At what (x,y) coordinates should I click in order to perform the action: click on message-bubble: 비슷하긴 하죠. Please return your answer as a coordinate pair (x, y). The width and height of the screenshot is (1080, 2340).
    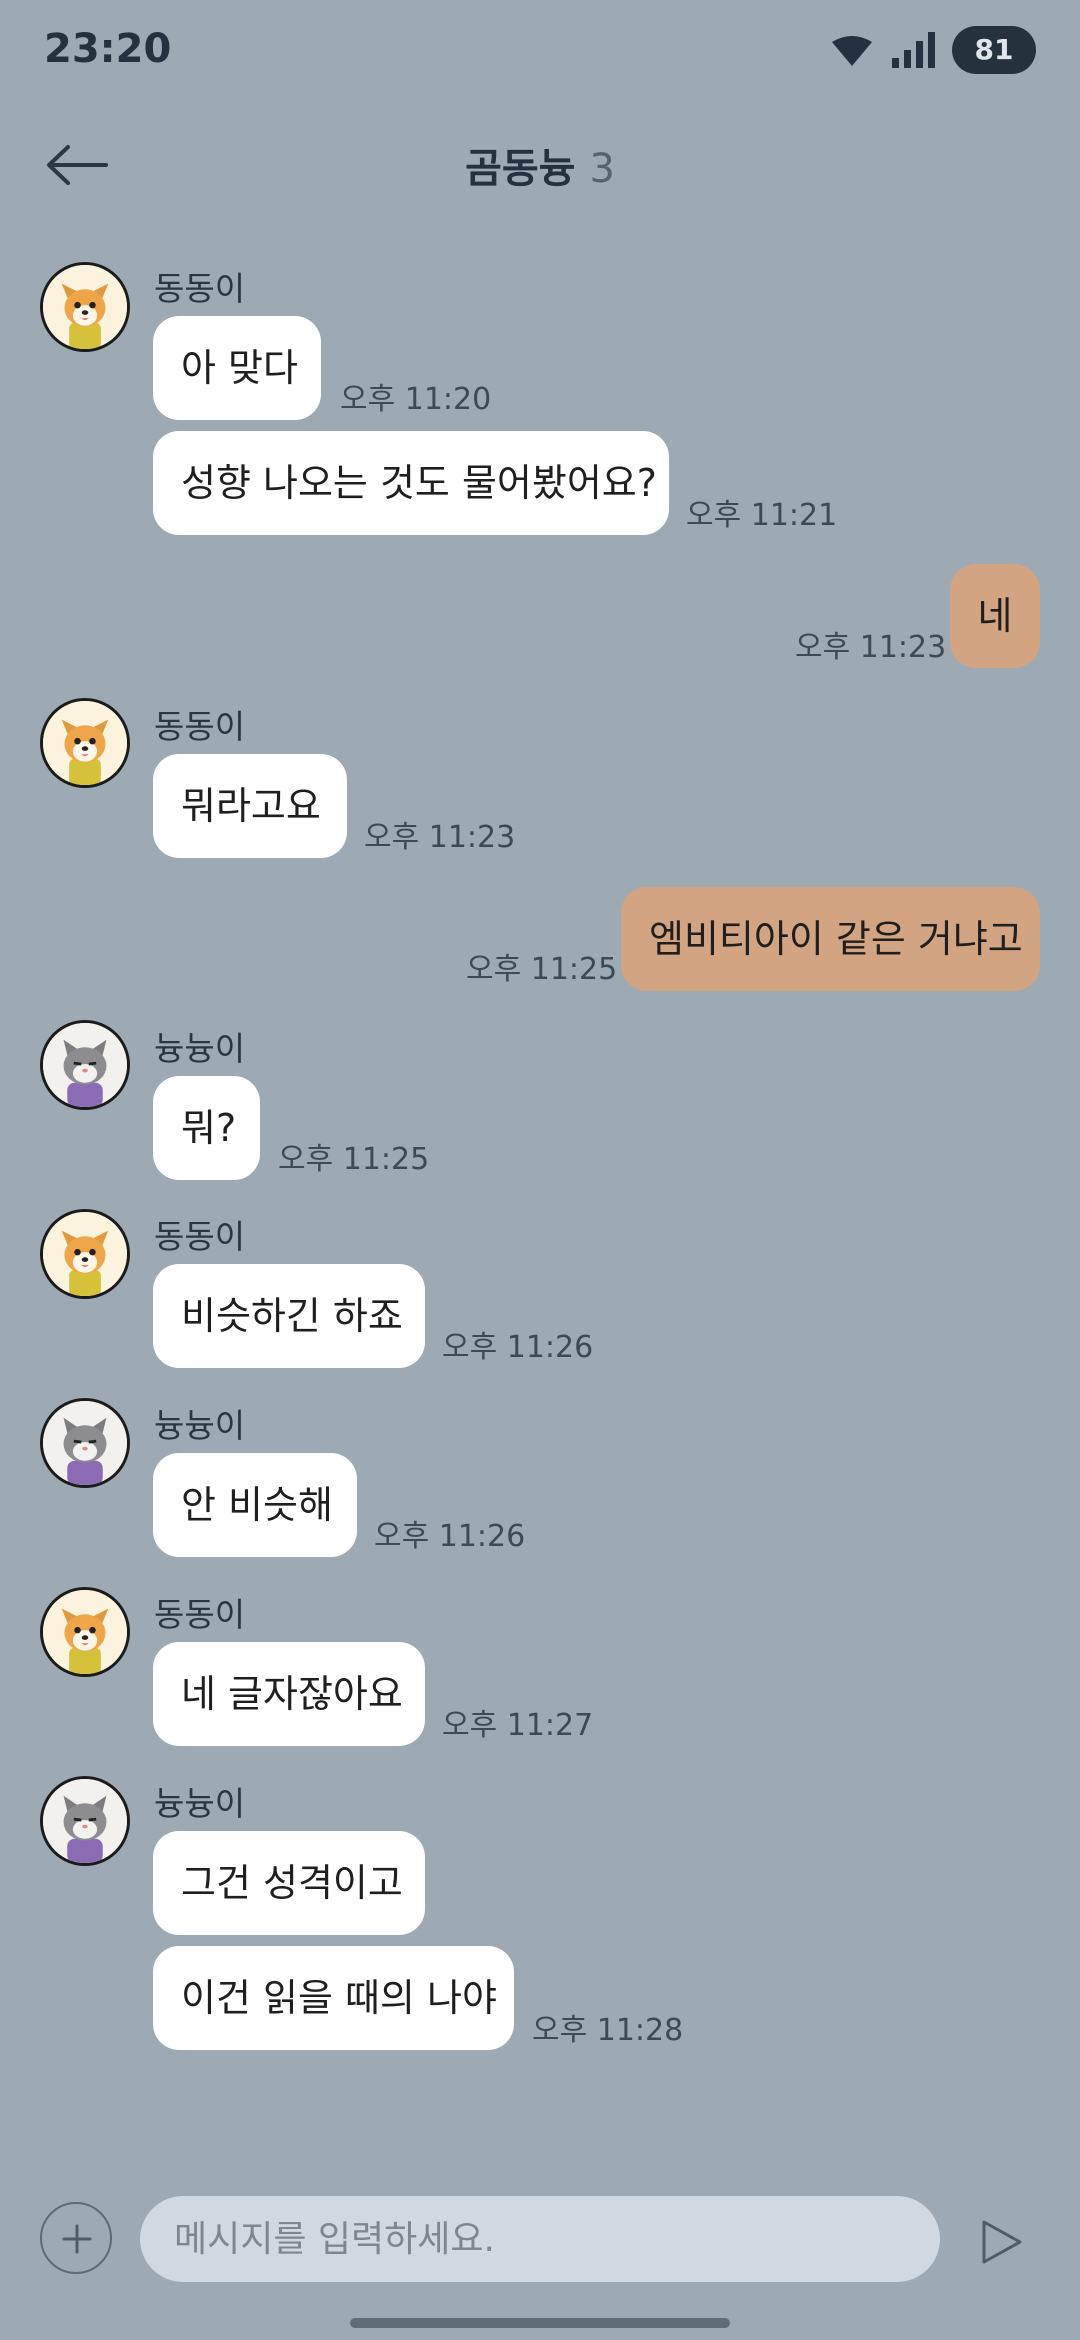
    Looking at the image, I should click on (289, 1316).